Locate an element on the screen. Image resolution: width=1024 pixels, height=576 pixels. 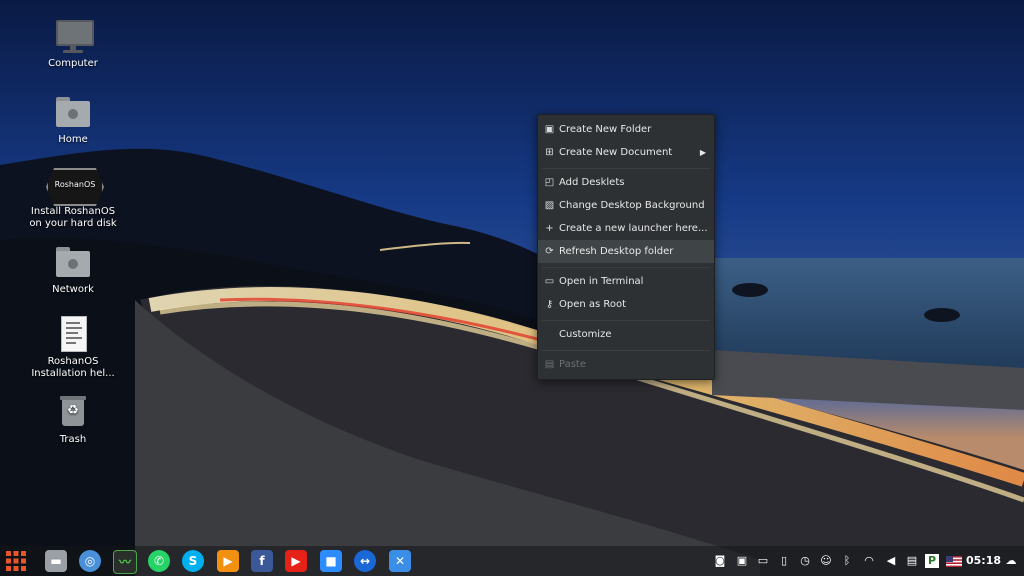
desktop-icon-label: Trash is located at coordinates (73, 439).